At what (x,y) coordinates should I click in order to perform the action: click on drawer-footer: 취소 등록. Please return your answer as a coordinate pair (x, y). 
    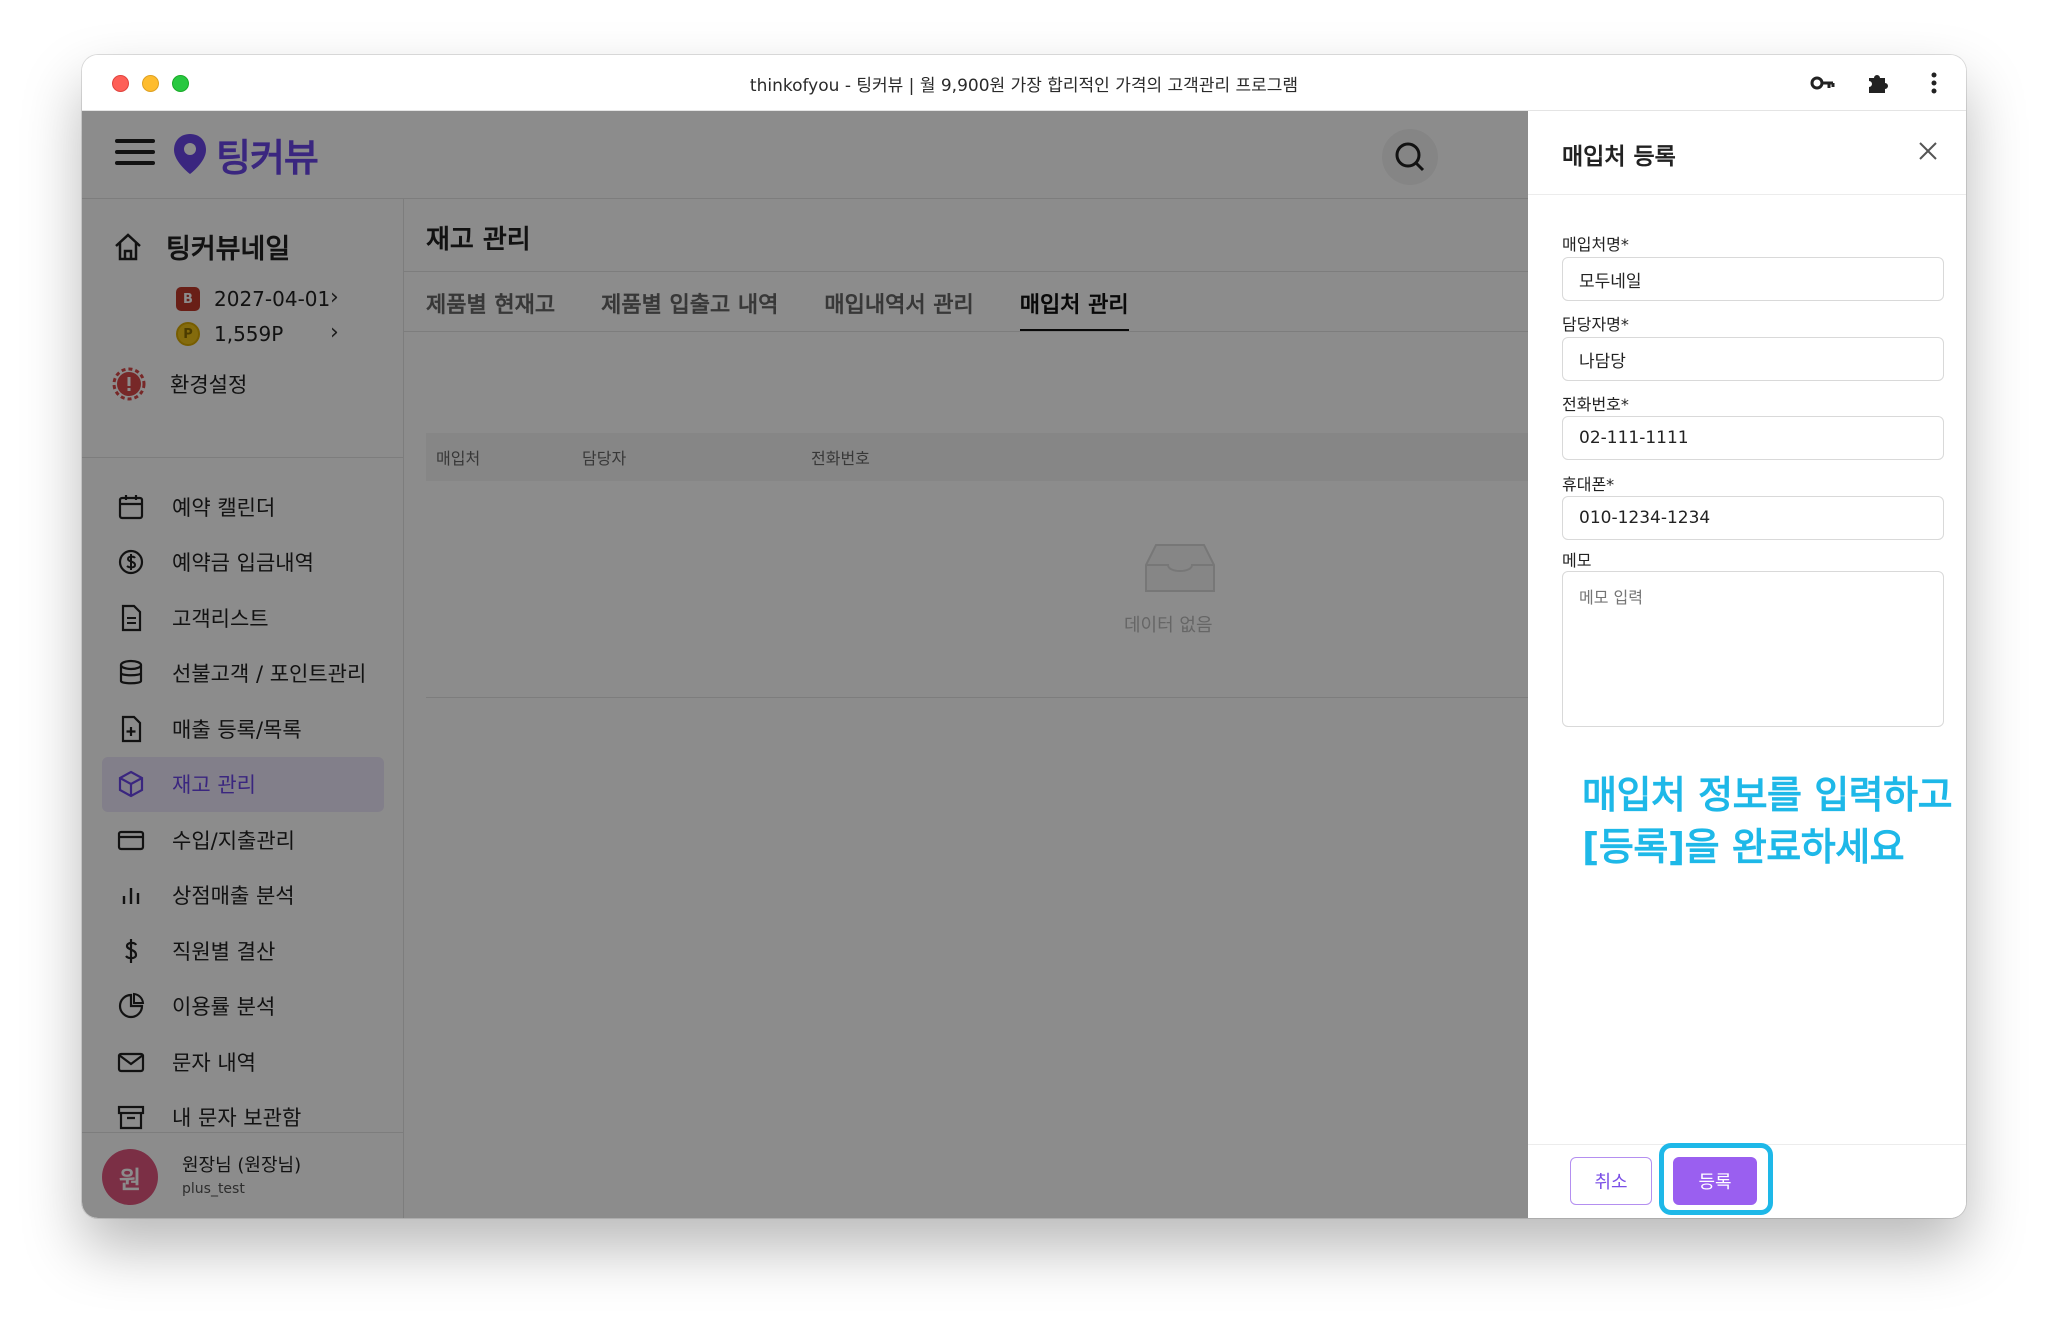
    Looking at the image, I should click on (1747, 1180).